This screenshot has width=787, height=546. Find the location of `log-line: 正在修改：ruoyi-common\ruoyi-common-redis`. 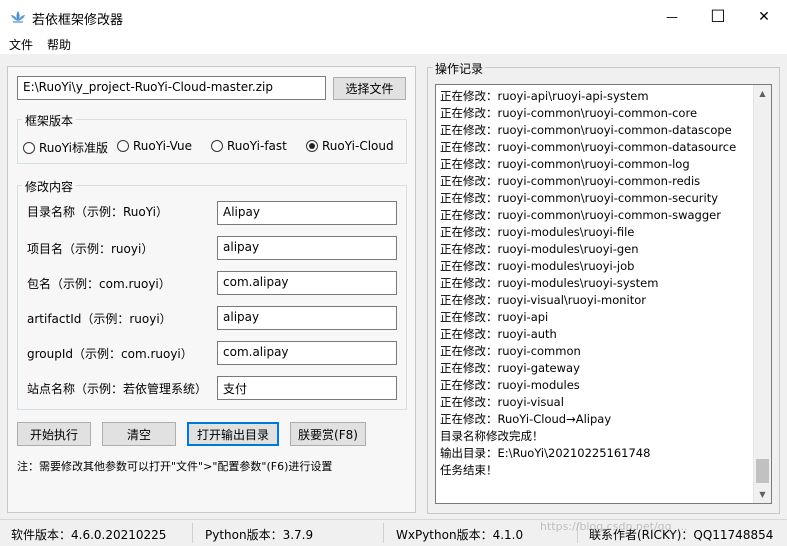

log-line: 正在修改：ruoyi-common\ruoyi-common-redis is located at coordinates (570, 181).